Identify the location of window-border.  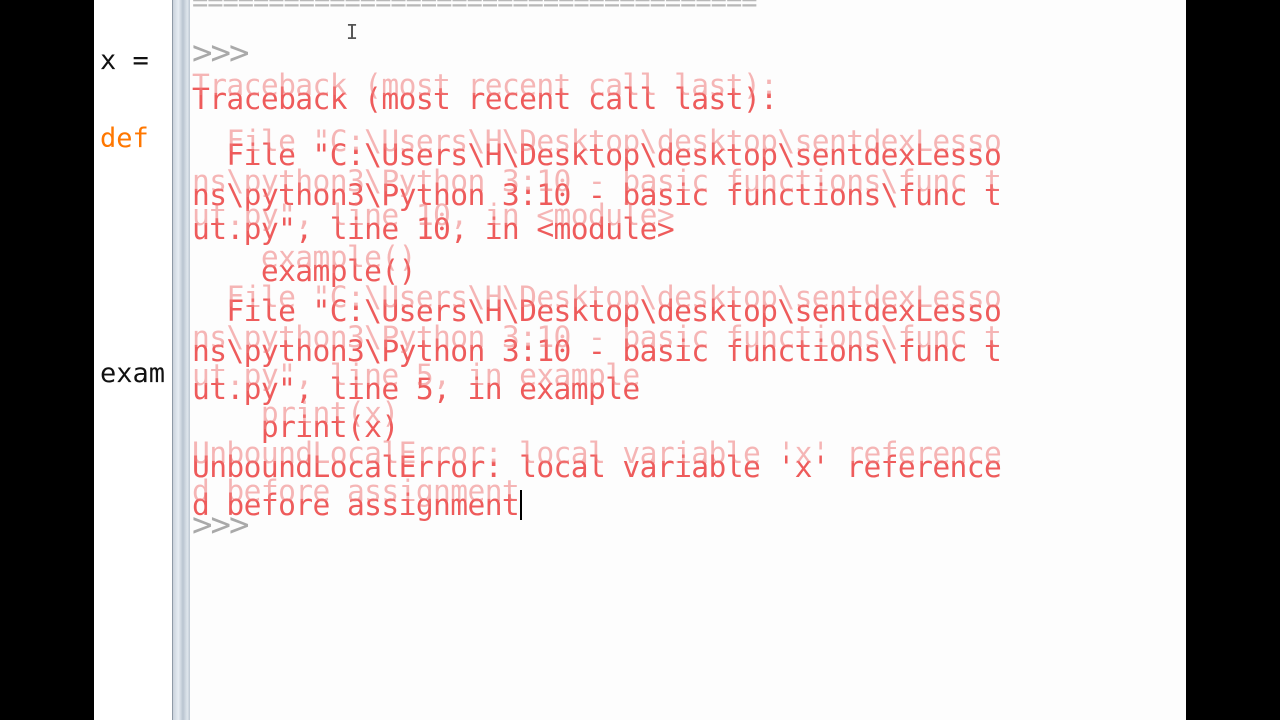
(181, 360).